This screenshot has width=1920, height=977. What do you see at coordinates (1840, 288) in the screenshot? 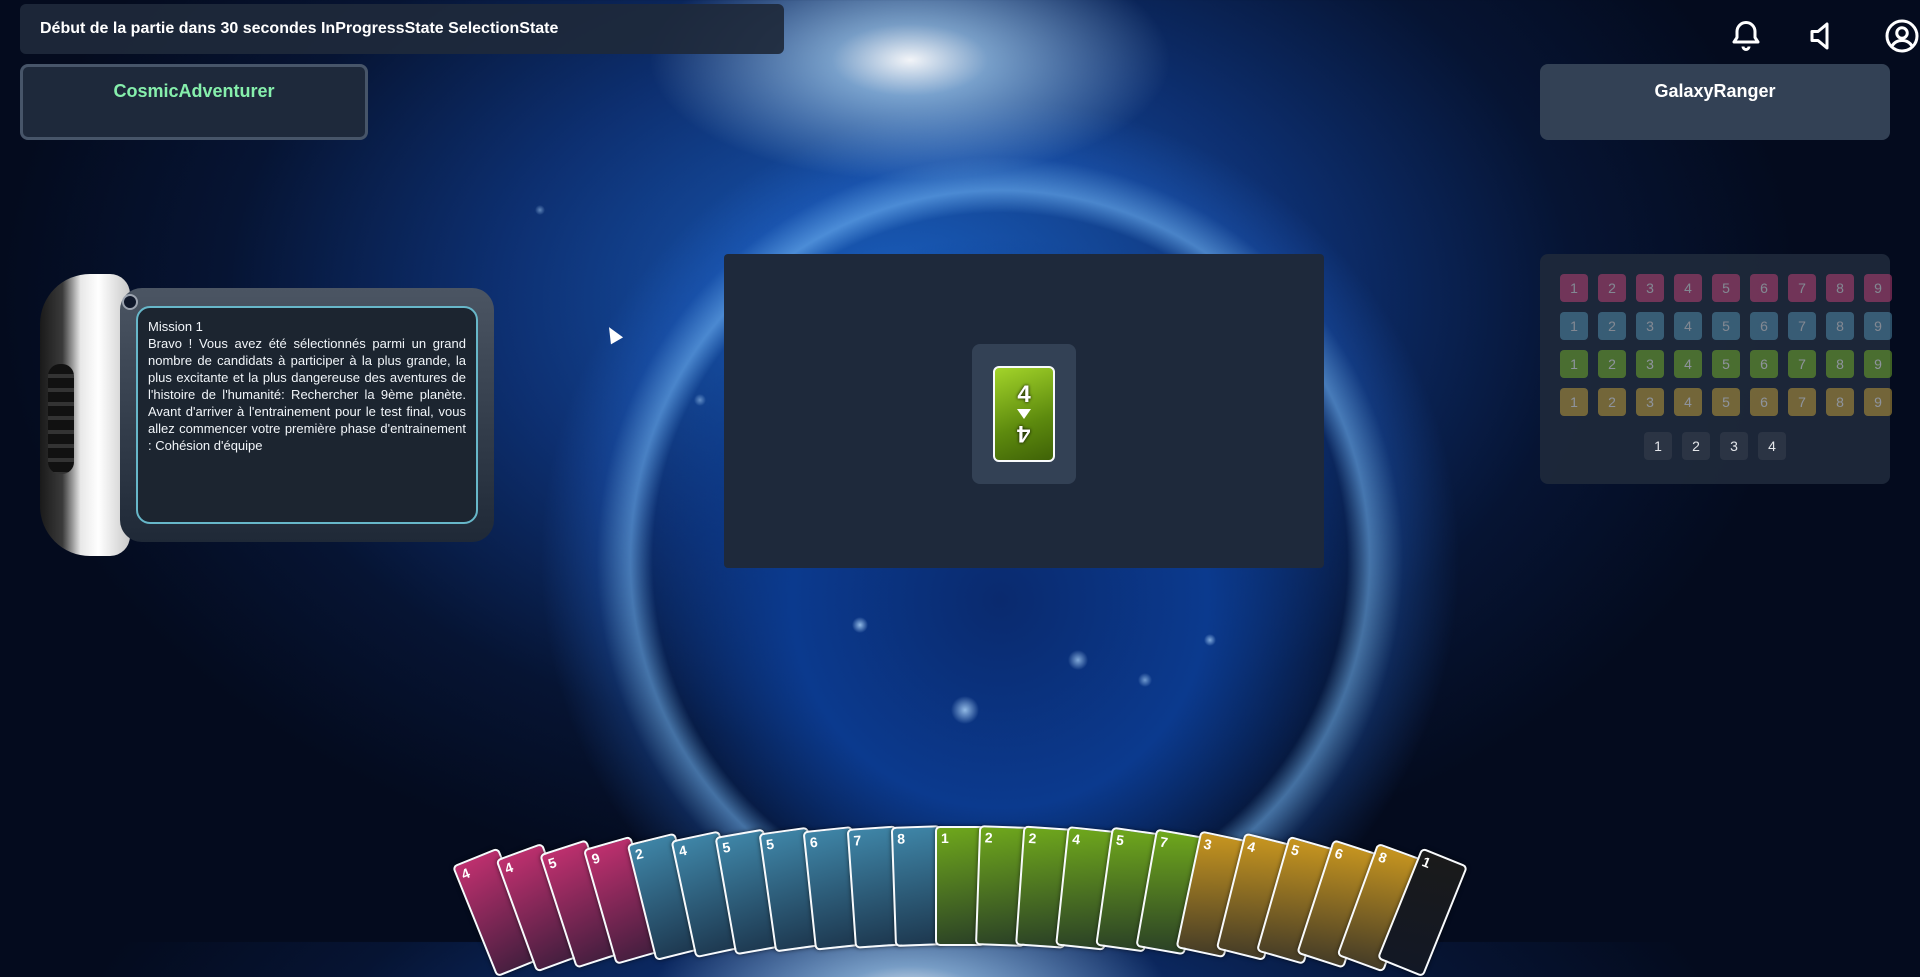
I see `tracker-cell-pink-8: 8` at bounding box center [1840, 288].